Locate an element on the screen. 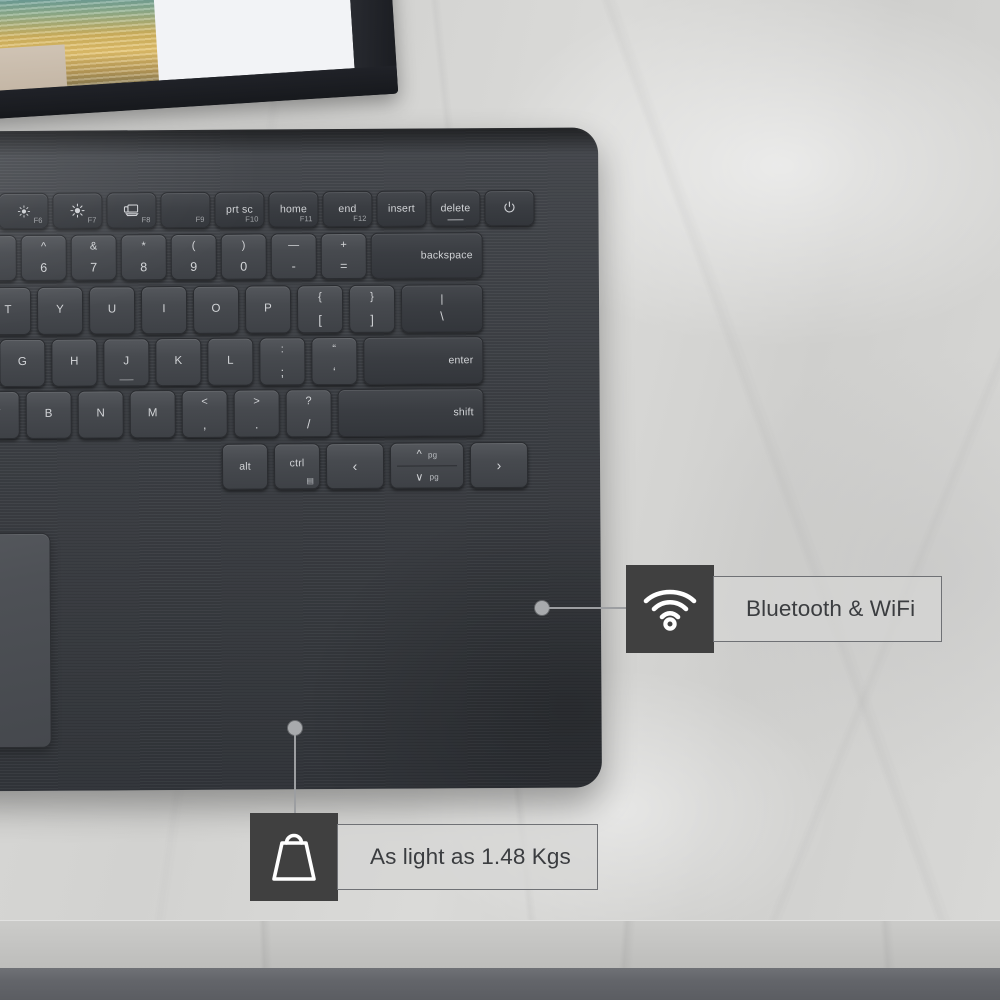 The image size is (1000, 1000). key-label: backspace is located at coordinates (446, 255).